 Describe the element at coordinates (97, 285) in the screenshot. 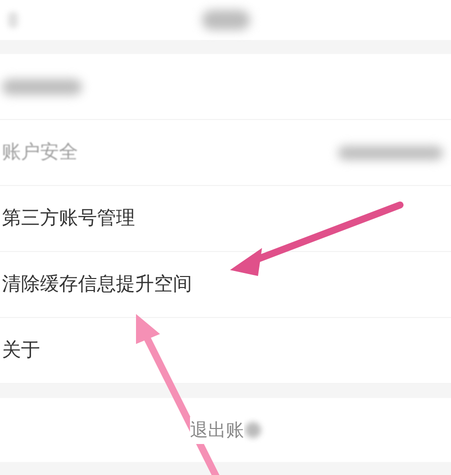

I see `row-label: 清除缓存信息提升空间` at that location.